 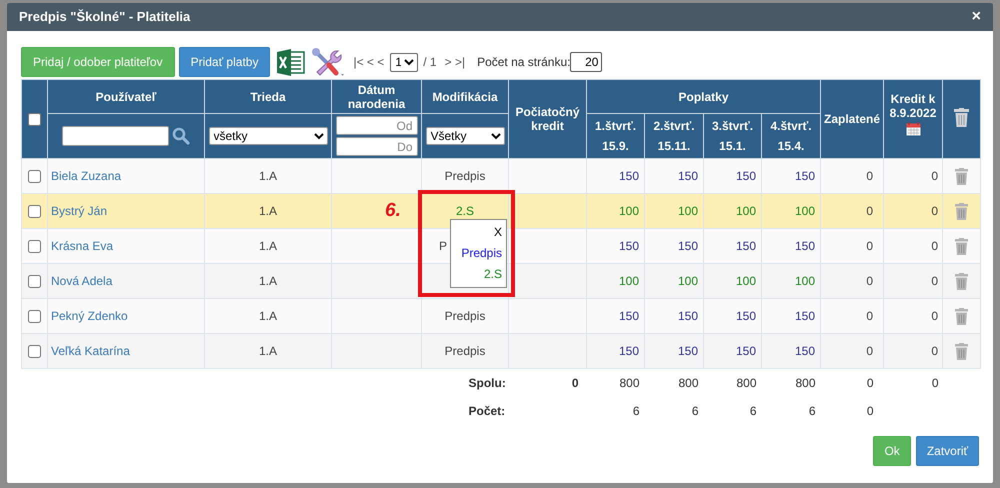 What do you see at coordinates (791, 126) in the screenshot?
I see `column-header-label: 4.štvrť.` at bounding box center [791, 126].